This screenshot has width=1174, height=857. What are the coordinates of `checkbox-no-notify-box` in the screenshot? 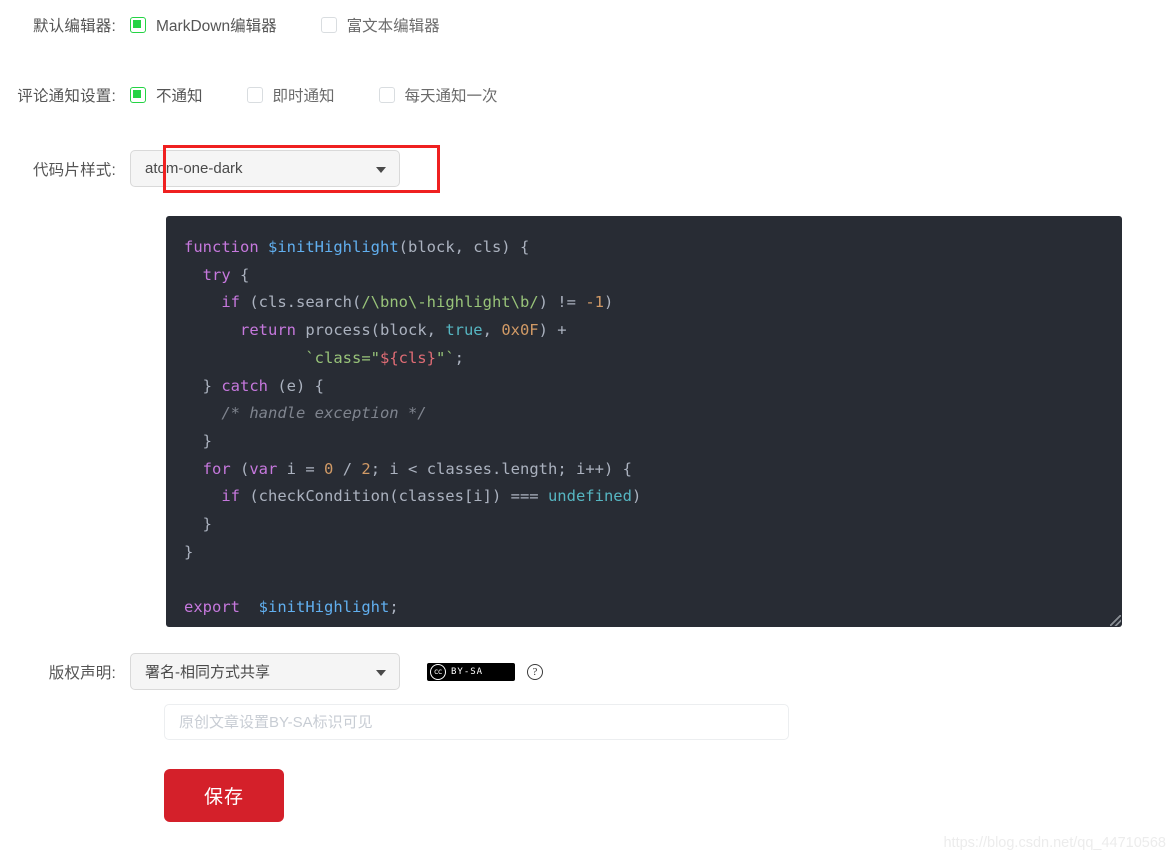 It's located at (138, 95).